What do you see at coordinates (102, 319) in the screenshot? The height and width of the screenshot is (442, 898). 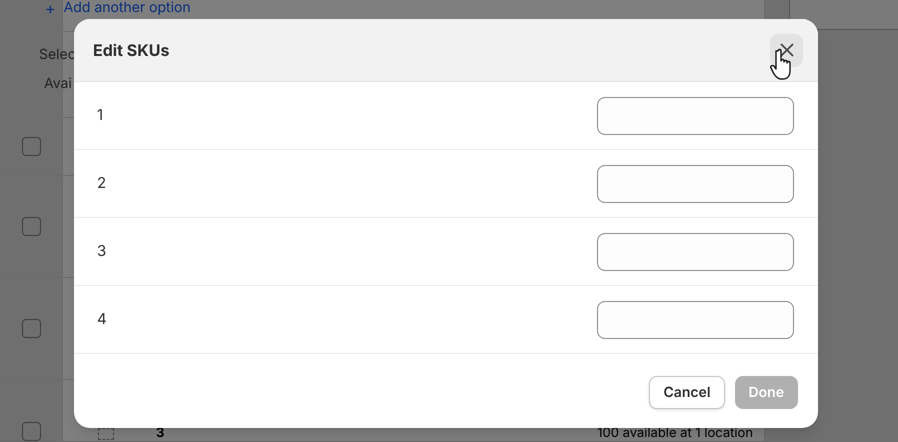 I see `row-label: 4` at bounding box center [102, 319].